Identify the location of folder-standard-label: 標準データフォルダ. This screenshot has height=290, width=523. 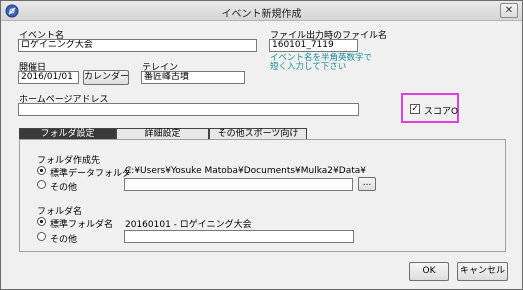
(90, 172).